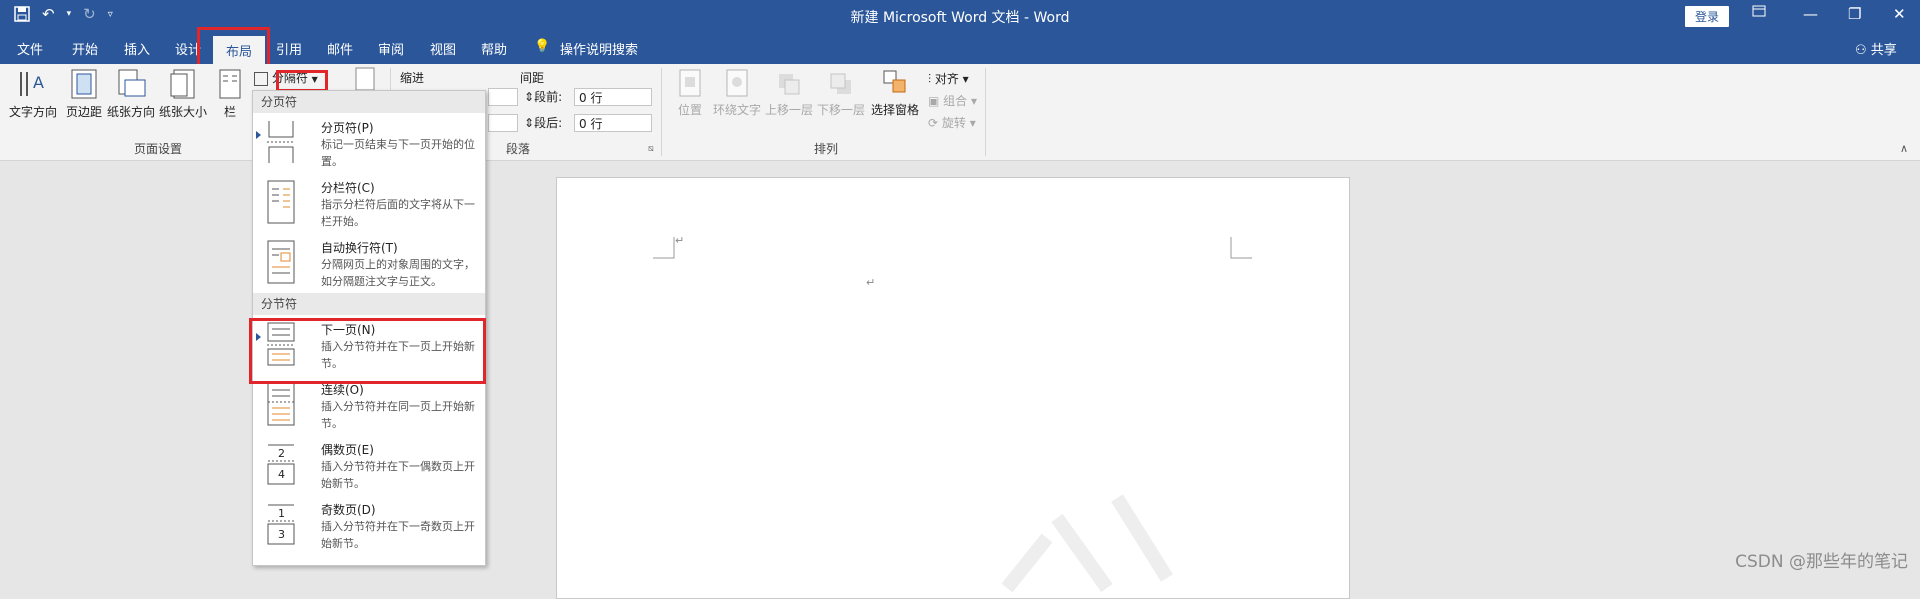 This screenshot has width=1920, height=599. Describe the element at coordinates (529, 97) in the screenshot. I see `space-before-icon: ⇕` at that location.